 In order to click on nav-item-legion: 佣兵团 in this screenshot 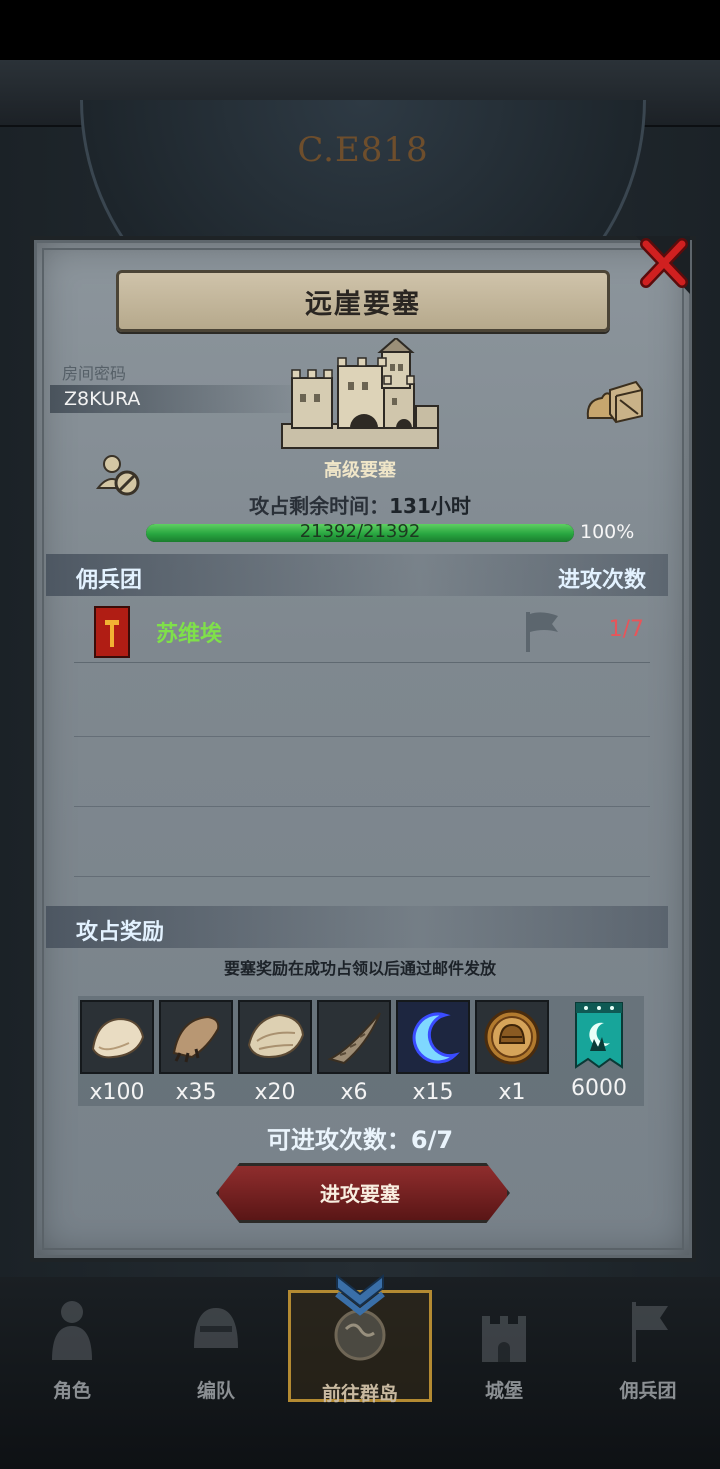, I will do `click(648, 1346)`.